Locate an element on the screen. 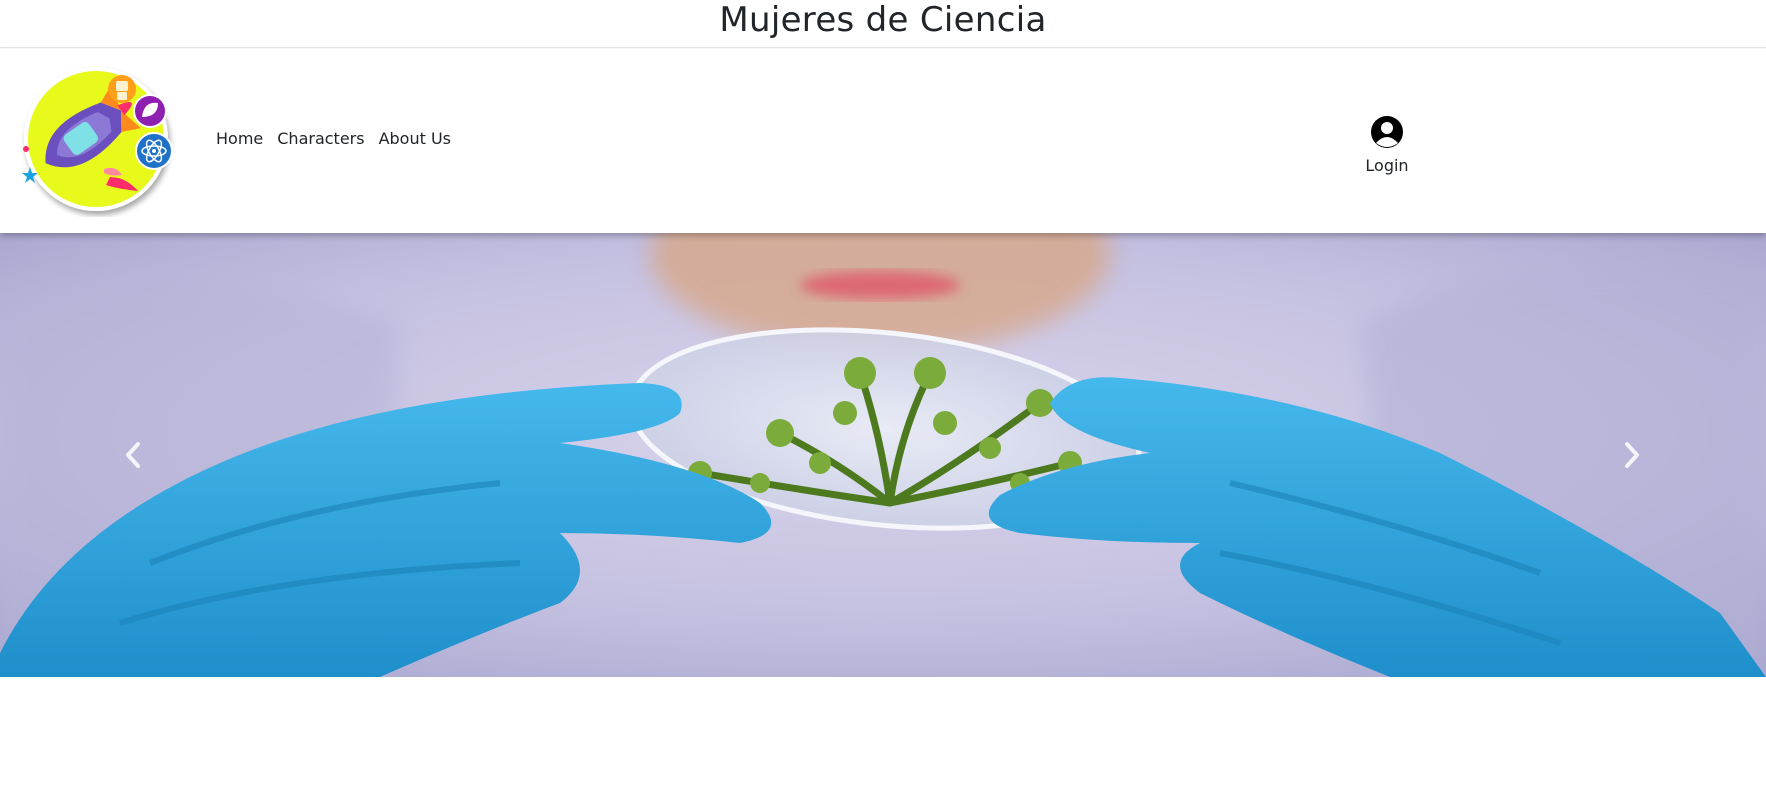 This screenshot has height=786, width=1766. nav-links: Home Characters About Us is located at coordinates (333, 138).